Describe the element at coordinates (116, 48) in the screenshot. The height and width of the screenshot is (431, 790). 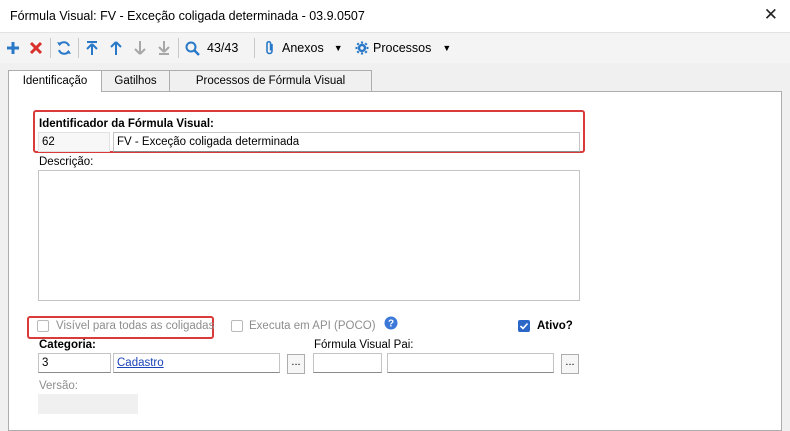
I see `previous-record-icon` at that location.